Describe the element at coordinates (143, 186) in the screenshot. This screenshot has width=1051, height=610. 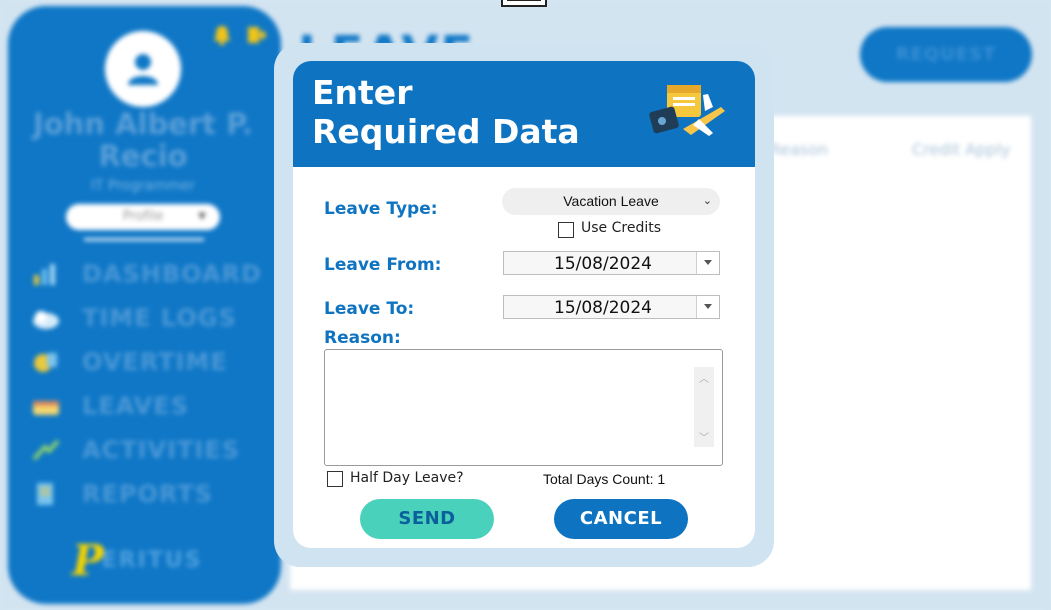
I see `user-role: IT Programmer` at that location.